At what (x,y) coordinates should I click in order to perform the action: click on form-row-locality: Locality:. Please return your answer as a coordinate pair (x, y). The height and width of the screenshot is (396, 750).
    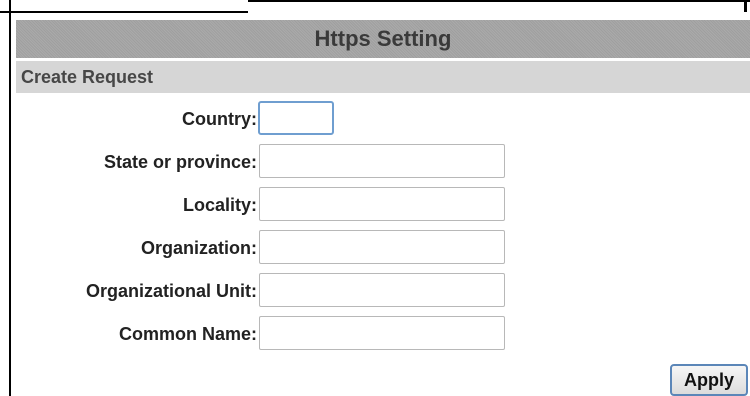
    Looking at the image, I should click on (375, 205).